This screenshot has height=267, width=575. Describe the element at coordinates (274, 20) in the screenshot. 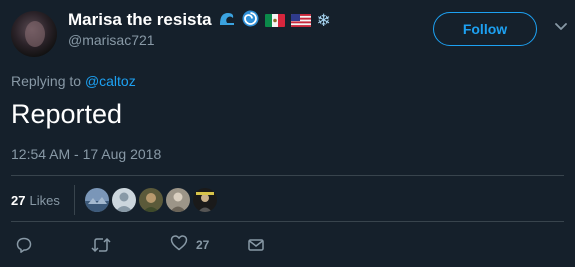

I see `mexico-flag-icon` at that location.